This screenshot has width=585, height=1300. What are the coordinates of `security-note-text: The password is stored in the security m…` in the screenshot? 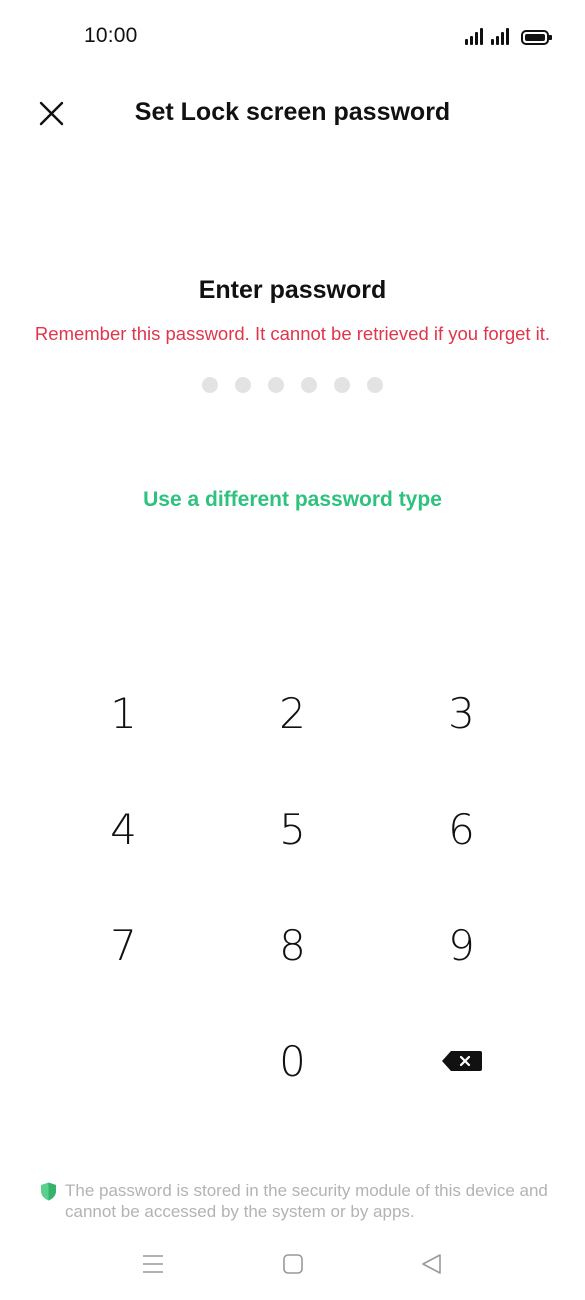 It's located at (306, 1201).